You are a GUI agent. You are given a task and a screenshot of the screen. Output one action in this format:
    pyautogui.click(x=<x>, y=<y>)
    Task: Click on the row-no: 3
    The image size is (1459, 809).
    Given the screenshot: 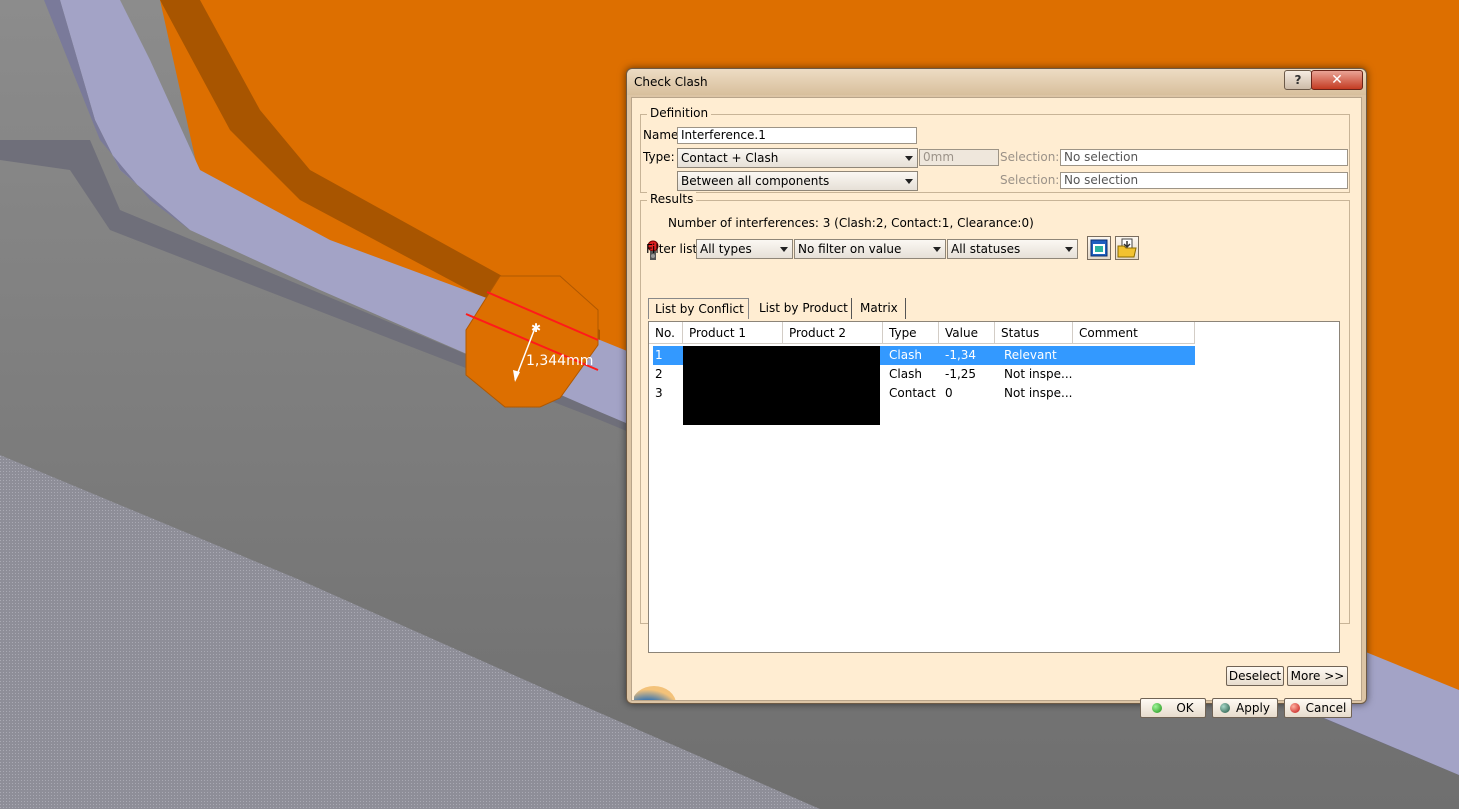 What is the action you would take?
    pyautogui.click(x=659, y=393)
    